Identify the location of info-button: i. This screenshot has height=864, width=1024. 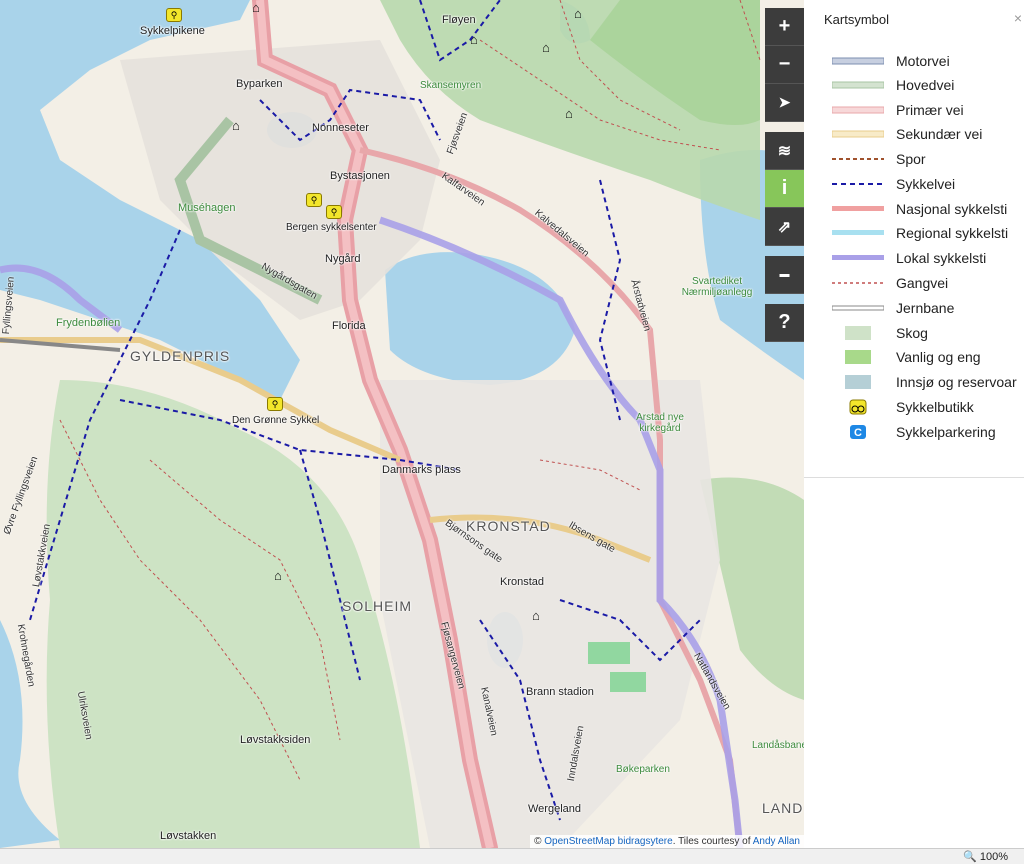
(784, 189).